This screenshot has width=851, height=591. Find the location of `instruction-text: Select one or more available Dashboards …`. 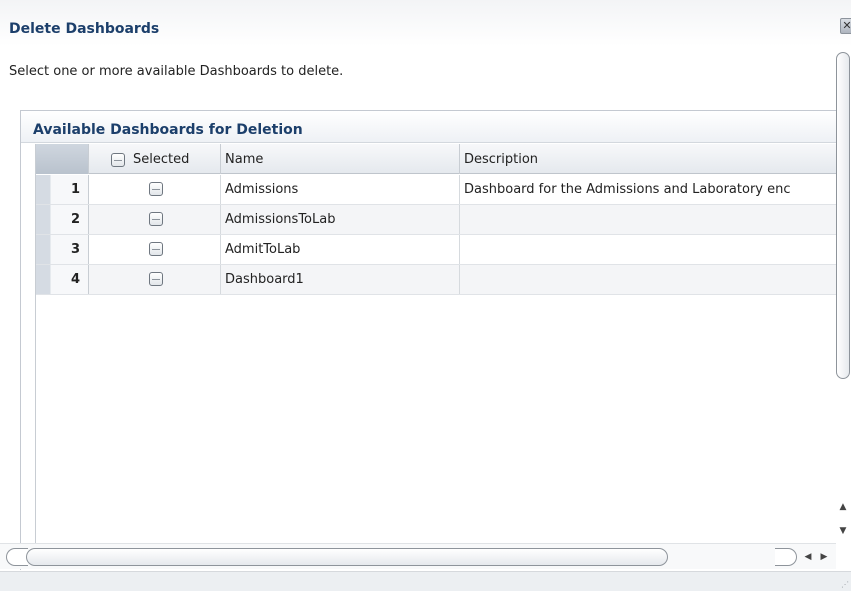

instruction-text: Select one or more available Dashboards … is located at coordinates (176, 71).